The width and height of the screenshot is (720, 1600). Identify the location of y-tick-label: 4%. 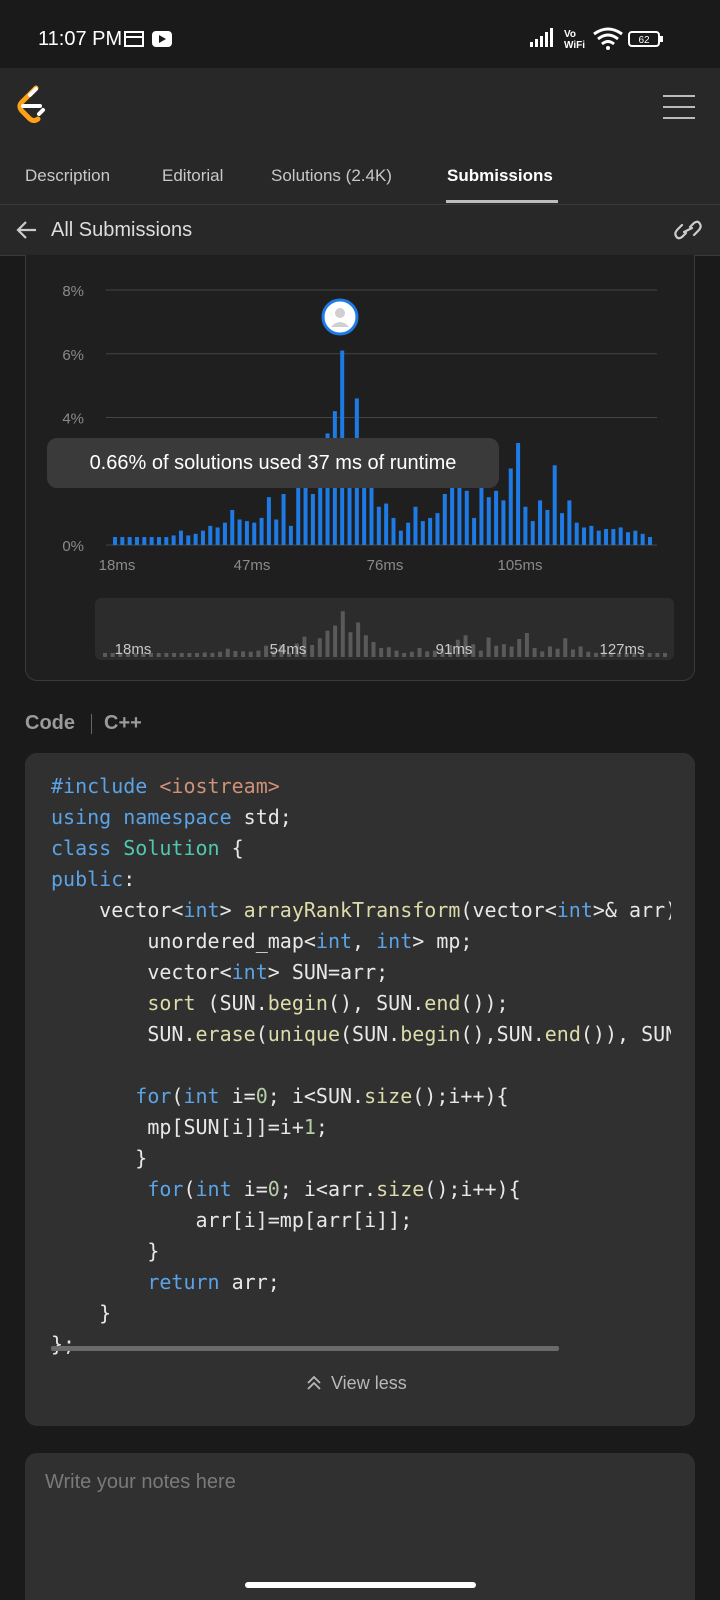
(73, 419).